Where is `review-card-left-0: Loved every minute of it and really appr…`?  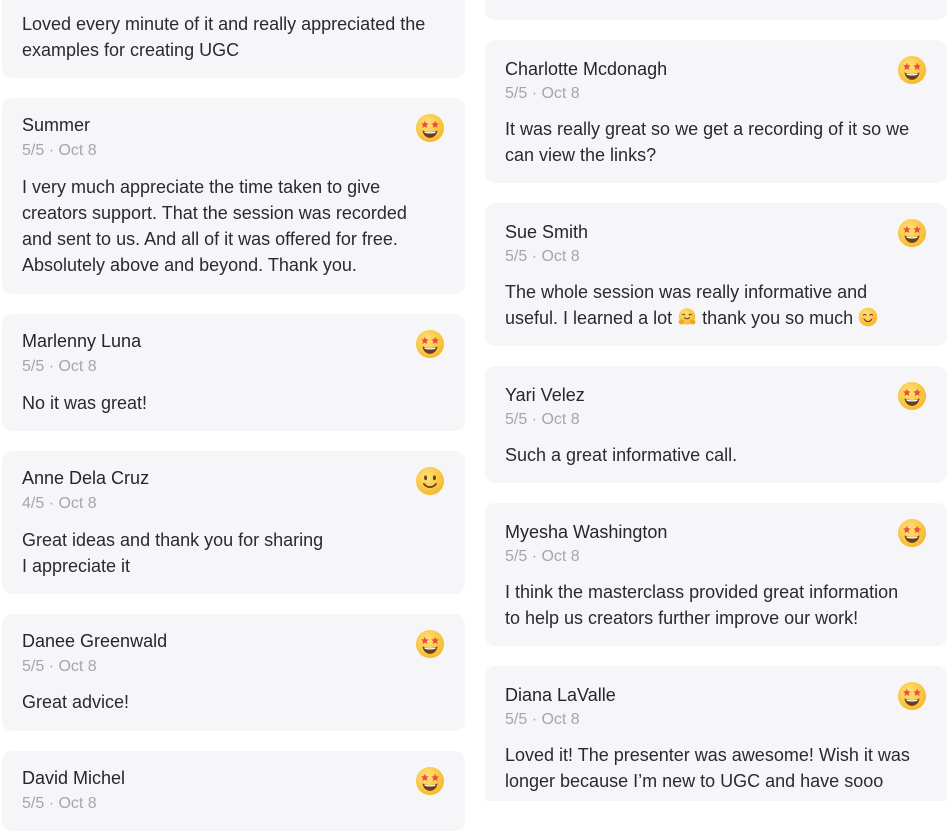
review-card-left-0: Loved every minute of it and really appr… is located at coordinates (233, 39).